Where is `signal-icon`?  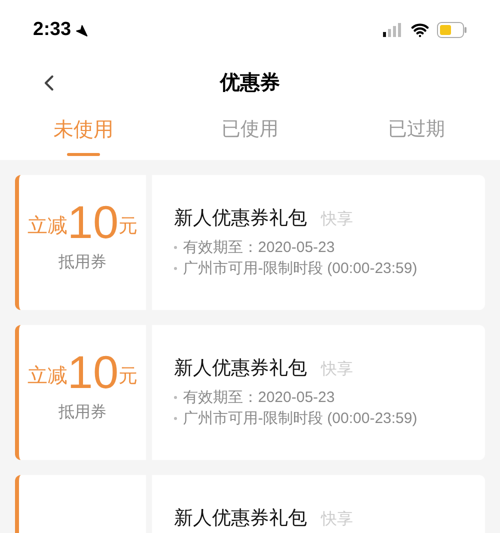
signal-icon is located at coordinates (393, 30).